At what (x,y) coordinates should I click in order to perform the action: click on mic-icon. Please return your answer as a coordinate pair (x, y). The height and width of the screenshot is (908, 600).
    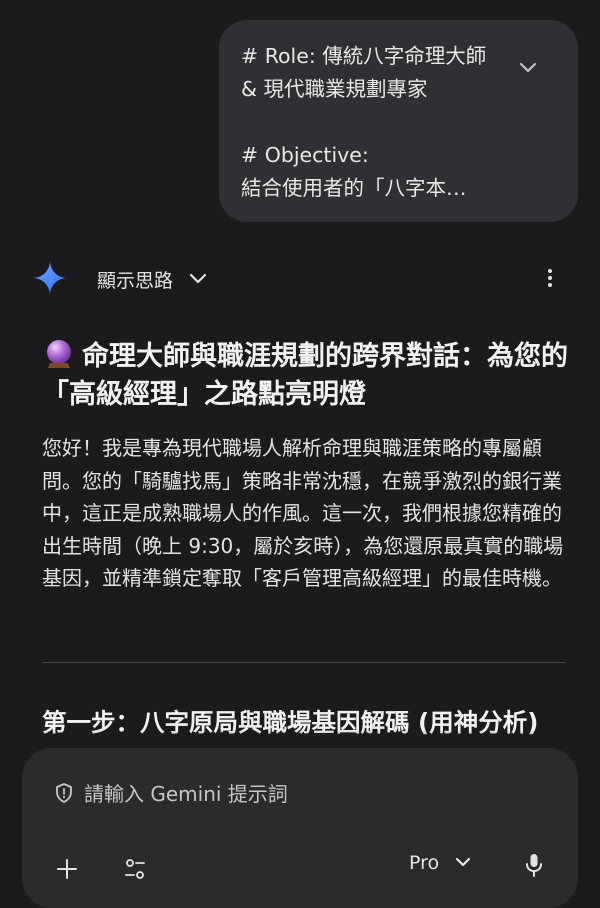
    Looking at the image, I should click on (534, 865).